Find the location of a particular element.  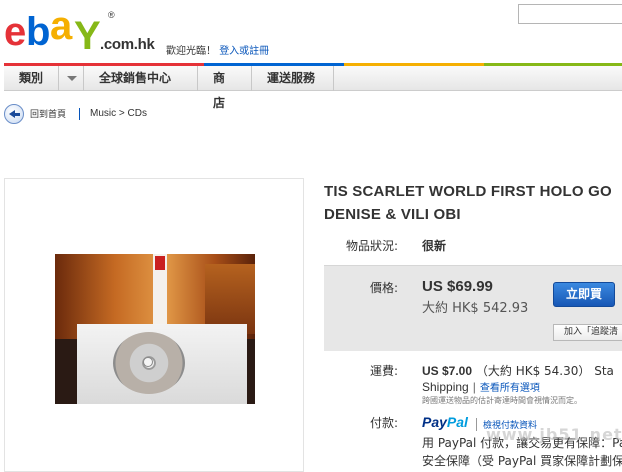

shipping-cost: US $7.00 （大約 HK$ 54.30） Sta is located at coordinates (518, 370).